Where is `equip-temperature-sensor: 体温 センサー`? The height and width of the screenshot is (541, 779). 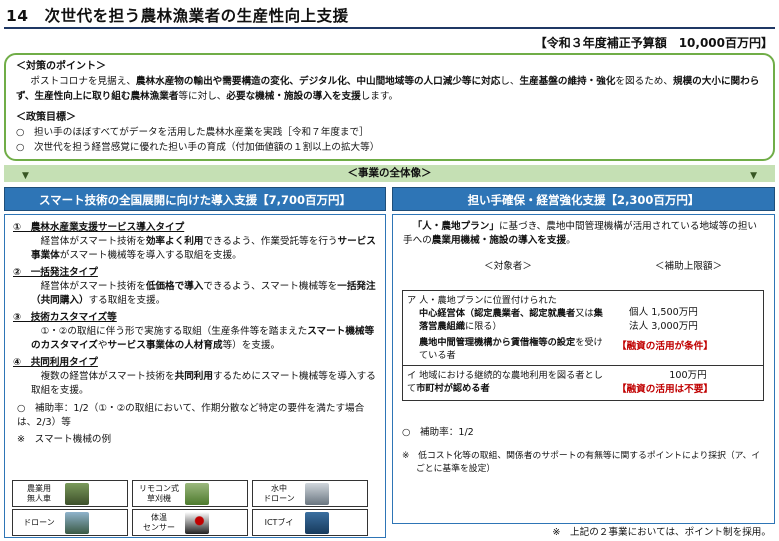
equip-temperature-sensor: 体温 センサー is located at coordinates (190, 522).